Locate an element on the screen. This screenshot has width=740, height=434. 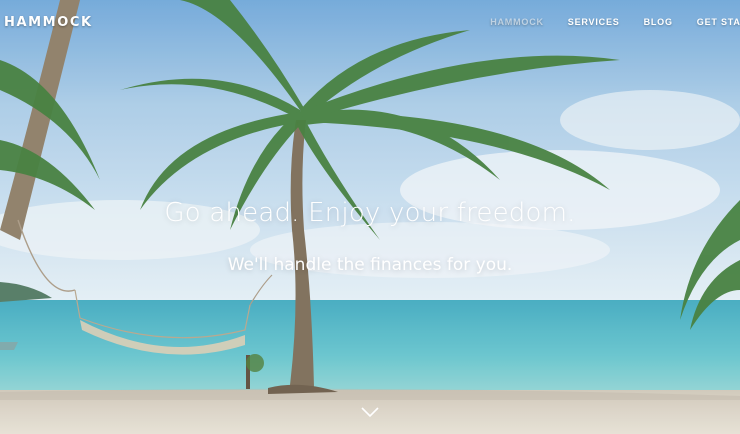
main-menu: HAMMOCK SERVICES BLOG GET STAR is located at coordinates (615, 22).